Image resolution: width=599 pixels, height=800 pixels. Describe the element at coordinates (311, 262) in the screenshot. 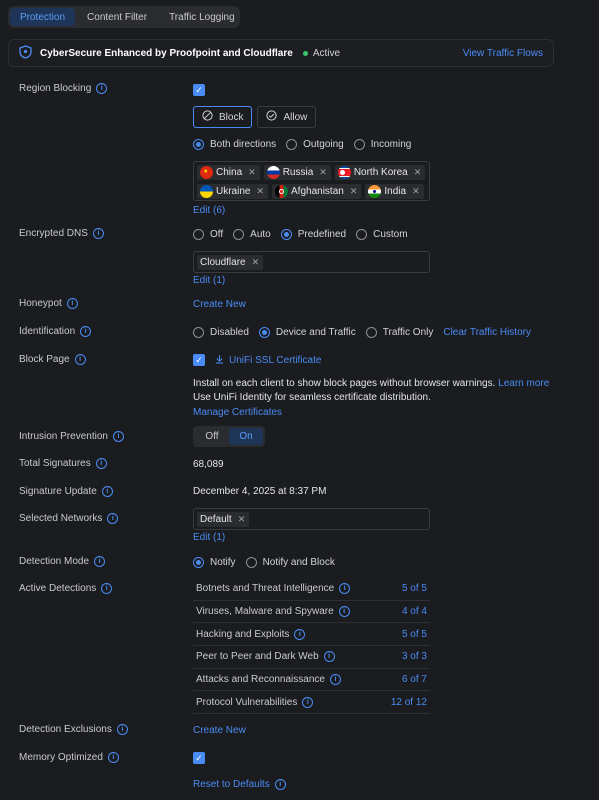

I see `dns-server-field: Cloudflare ✕` at that location.